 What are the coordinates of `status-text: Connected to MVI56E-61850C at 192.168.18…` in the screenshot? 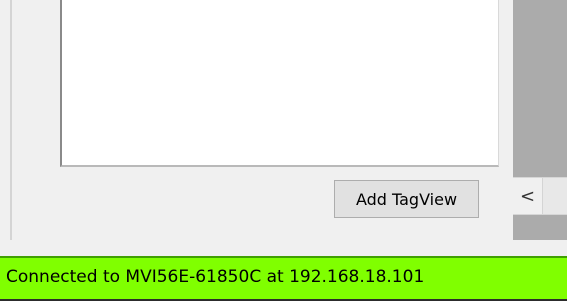 It's located at (215, 277).